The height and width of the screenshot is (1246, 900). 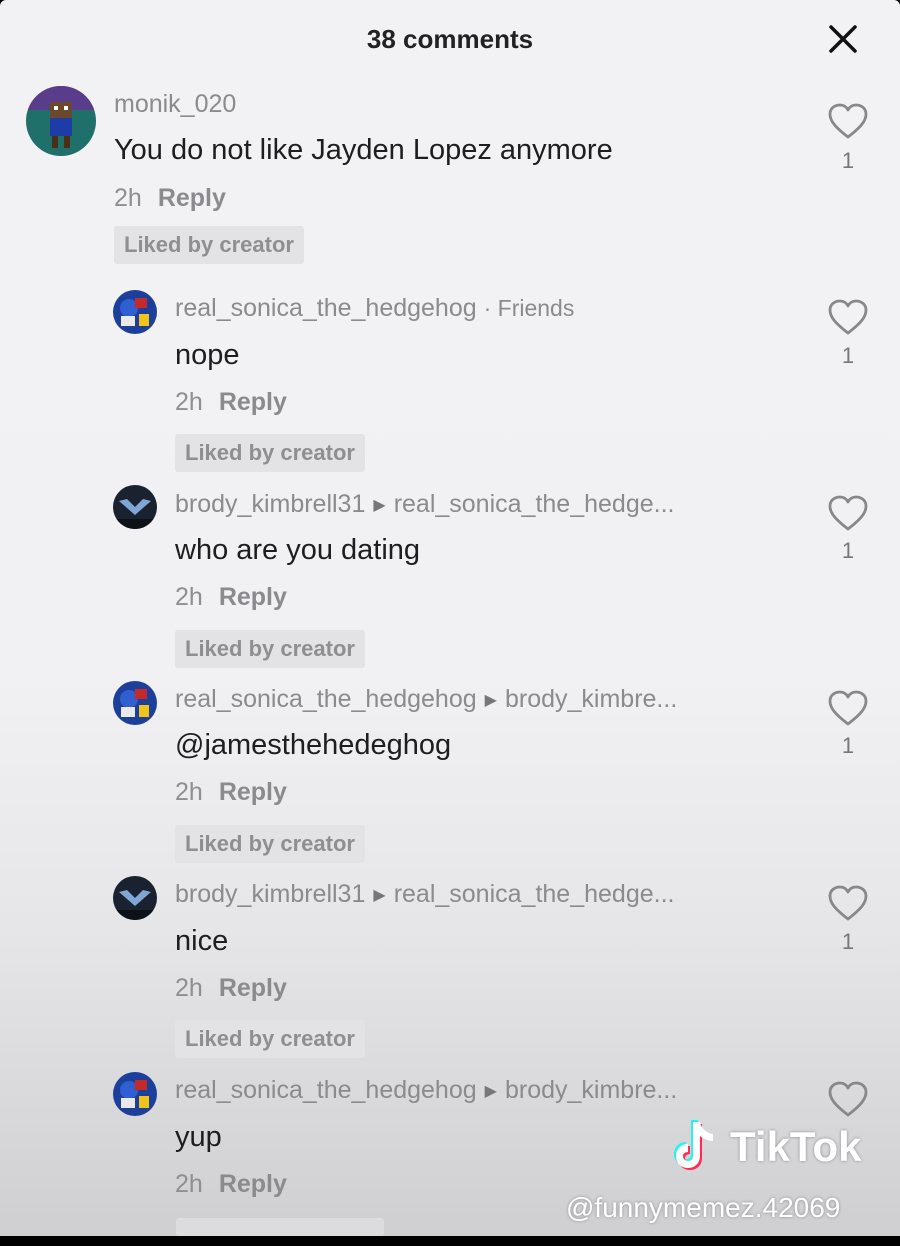 I want to click on comment-text: nope, so click(x=207, y=355).